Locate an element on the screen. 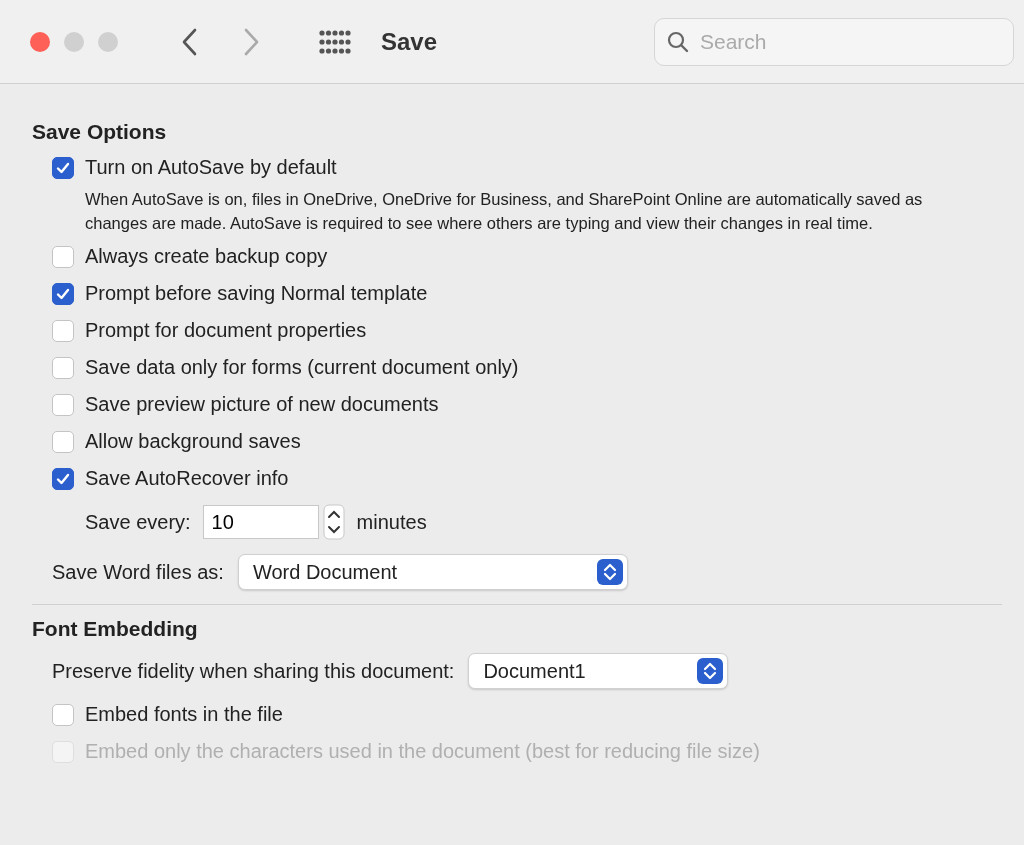  minimize-button is located at coordinates (74, 41).